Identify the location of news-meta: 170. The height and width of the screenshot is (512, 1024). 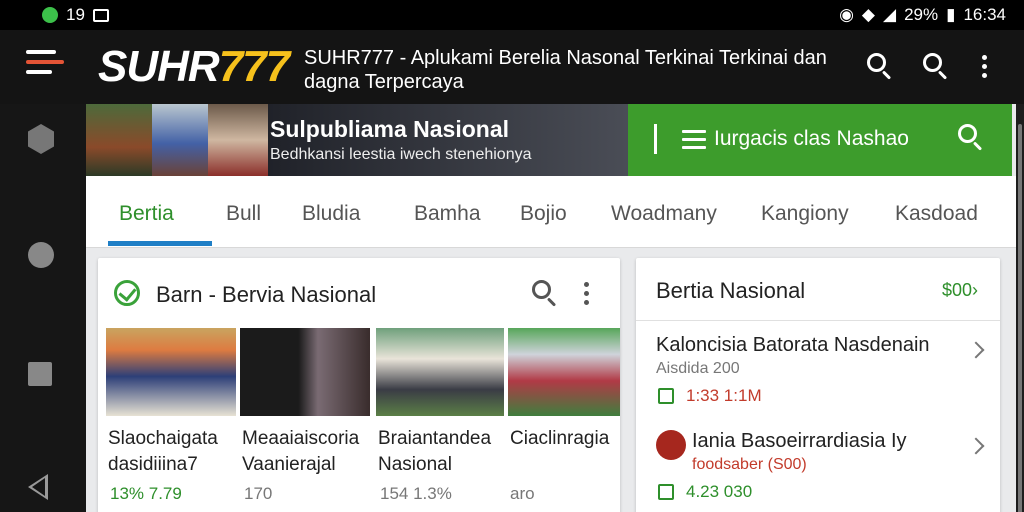
(258, 493).